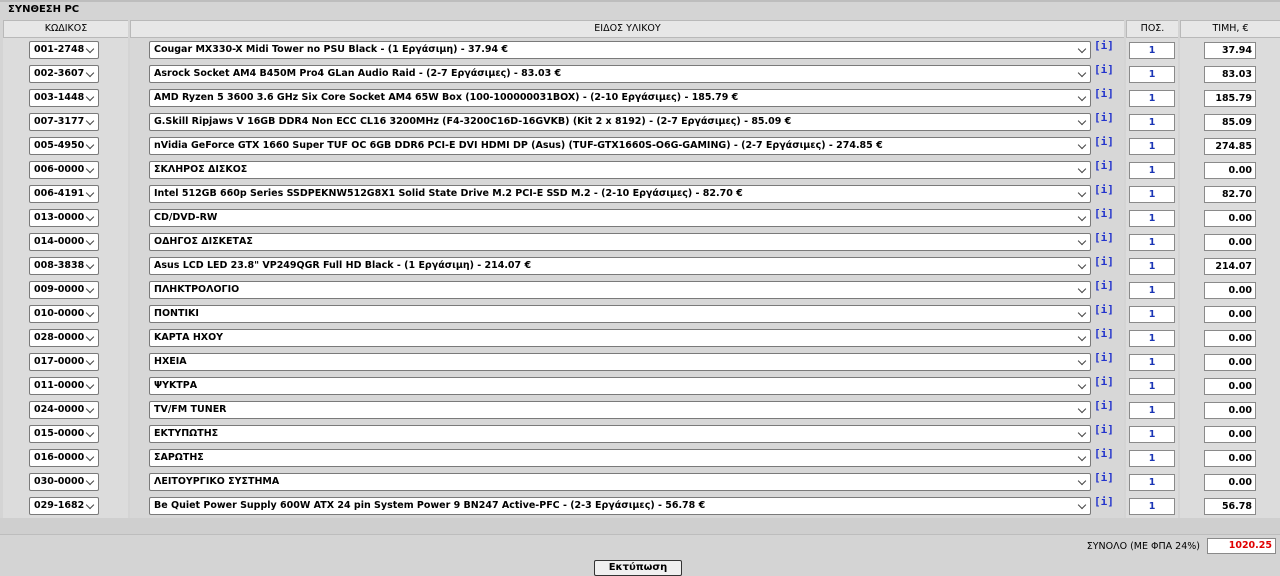 The width and height of the screenshot is (1280, 576). I want to click on item-select: ΠΟΝΤΙΚΙ, so click(620, 314).